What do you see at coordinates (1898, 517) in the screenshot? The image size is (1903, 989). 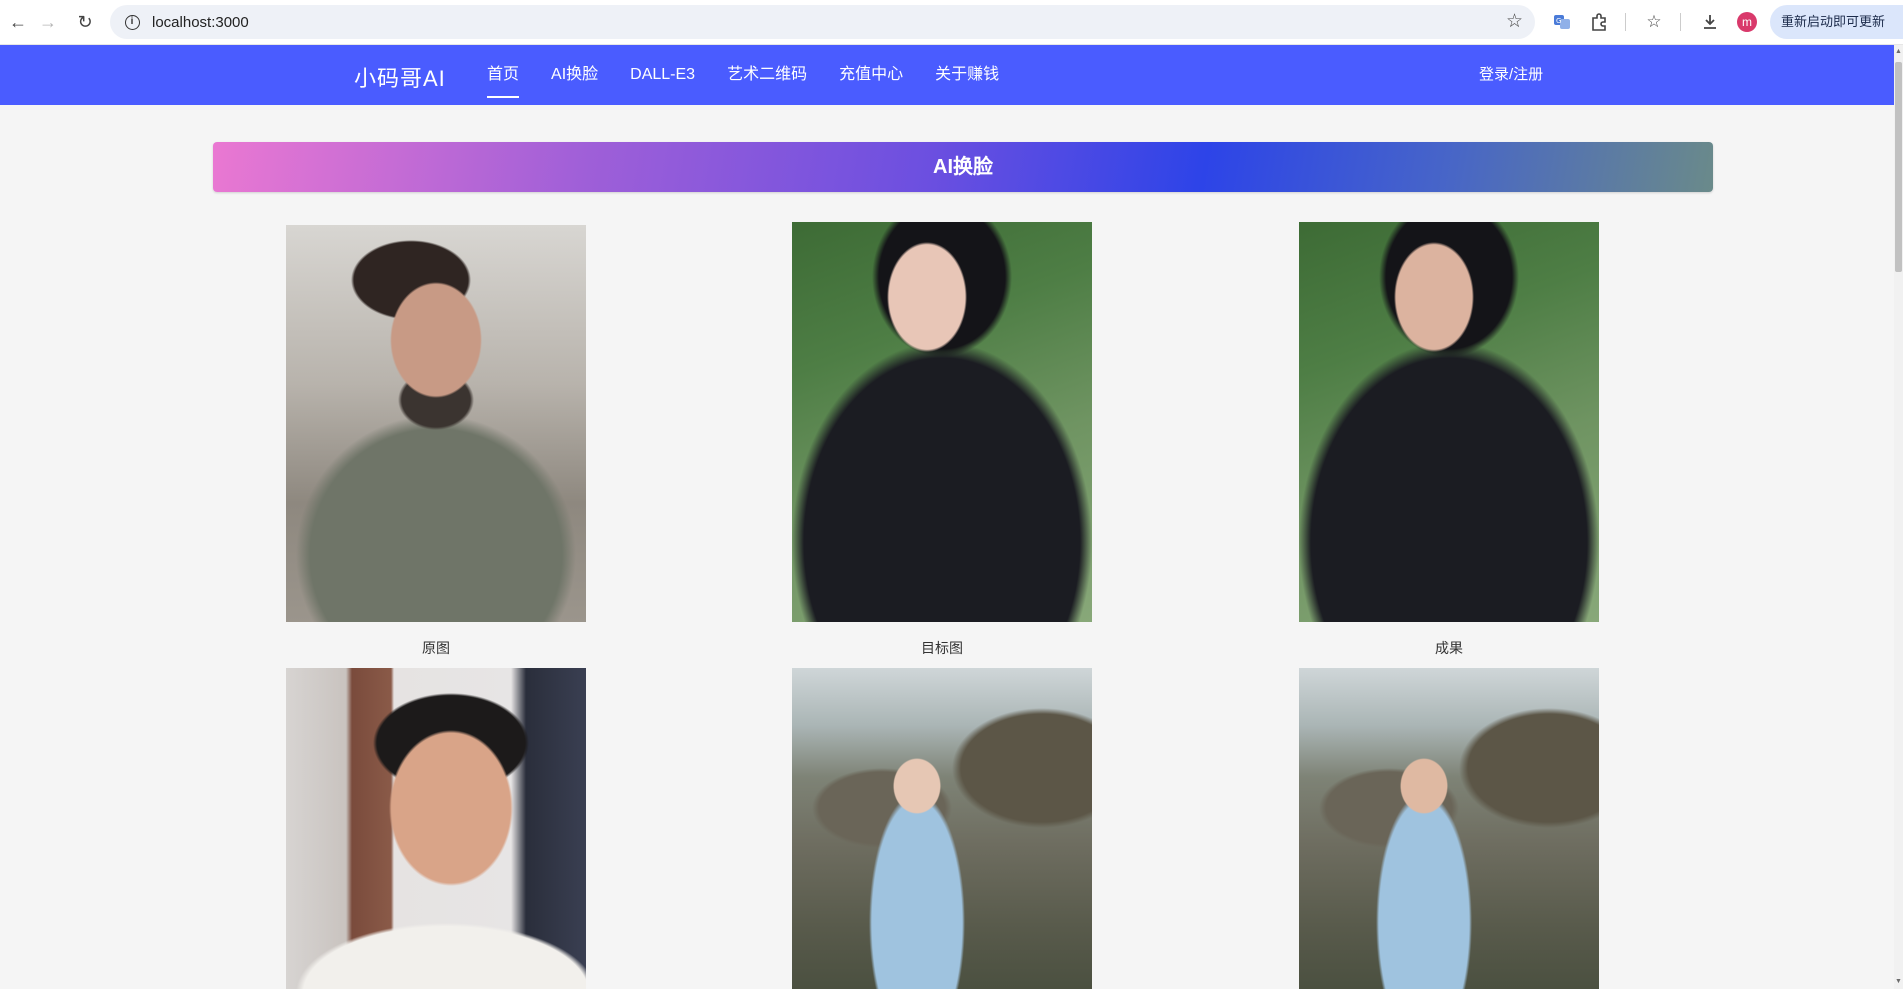 I see `page-scrollbar: ▲ ▼` at bounding box center [1898, 517].